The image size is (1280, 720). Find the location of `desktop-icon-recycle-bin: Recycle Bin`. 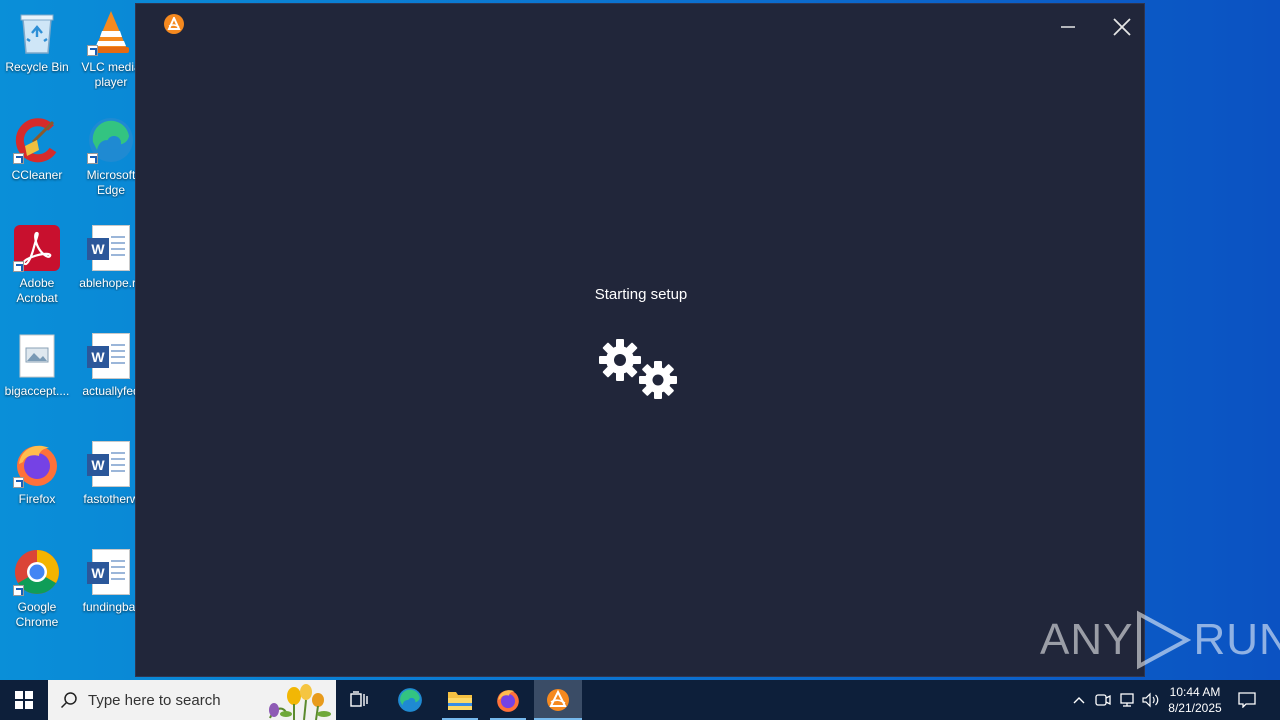

desktop-icon-recycle-bin: Recycle Bin is located at coordinates (37, 41).